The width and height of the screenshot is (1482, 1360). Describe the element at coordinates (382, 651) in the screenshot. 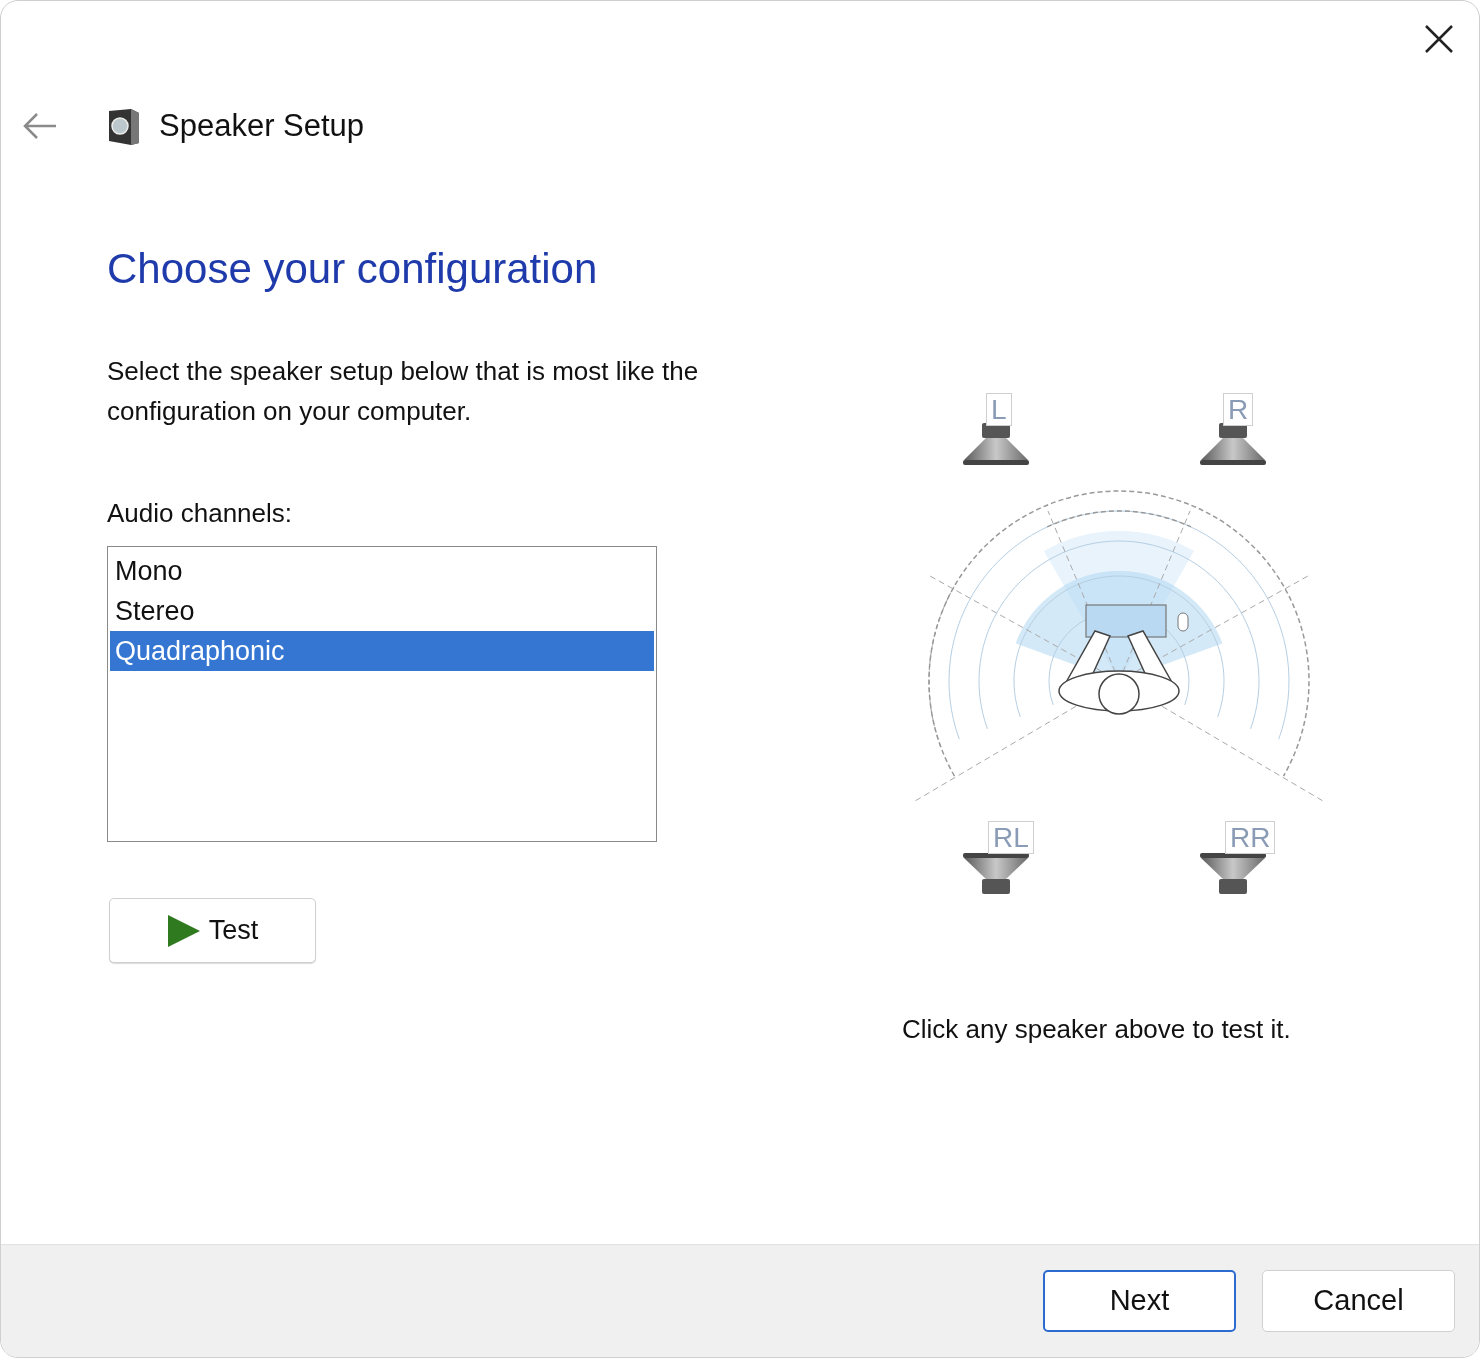

I see `list-item: Quadraphonic` at that location.